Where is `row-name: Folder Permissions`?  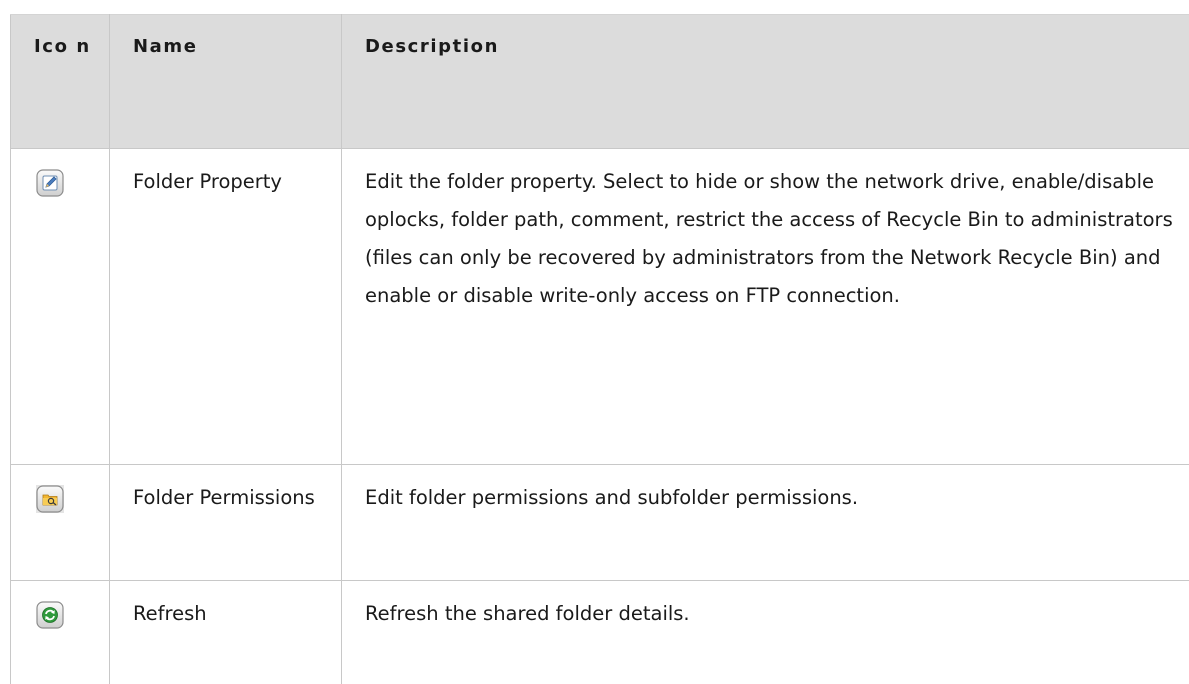 row-name: Folder Permissions is located at coordinates (226, 523).